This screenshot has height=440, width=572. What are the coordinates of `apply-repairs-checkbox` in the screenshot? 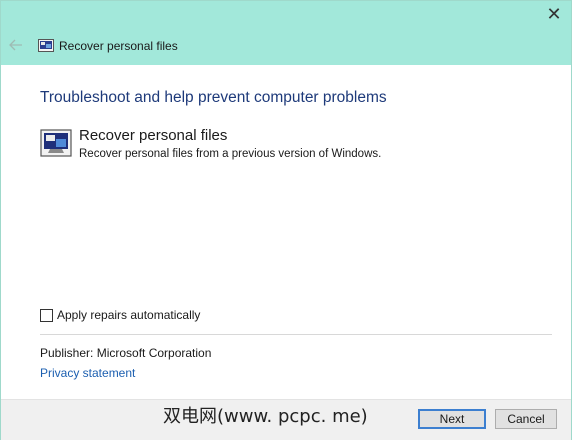 It's located at (46, 315).